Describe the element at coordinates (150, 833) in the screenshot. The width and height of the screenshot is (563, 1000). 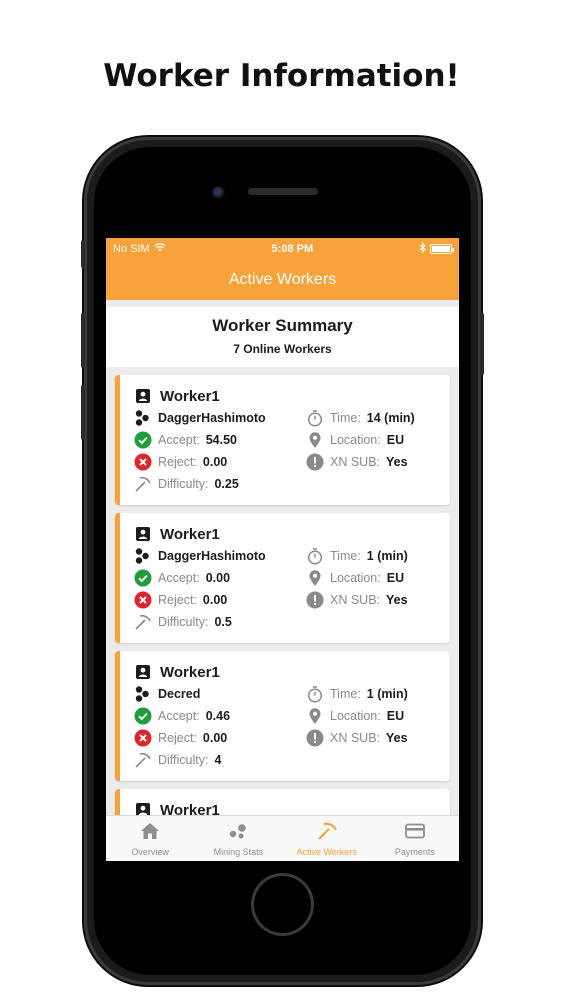
I see `home-icon` at that location.